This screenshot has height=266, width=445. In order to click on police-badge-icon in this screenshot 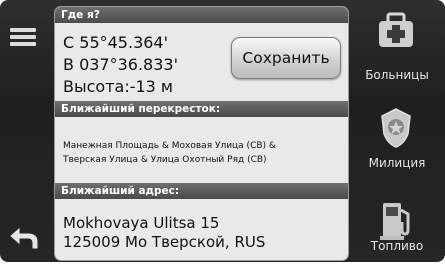, I will do `click(396, 128)`.